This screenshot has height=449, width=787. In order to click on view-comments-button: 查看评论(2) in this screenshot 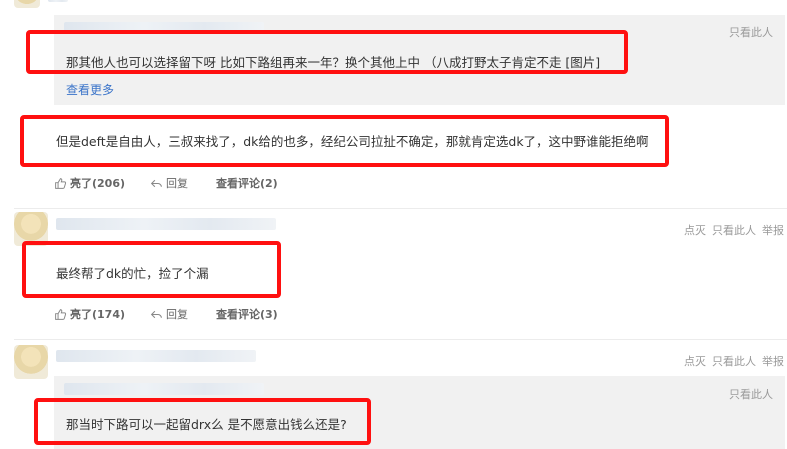, I will do `click(247, 183)`.